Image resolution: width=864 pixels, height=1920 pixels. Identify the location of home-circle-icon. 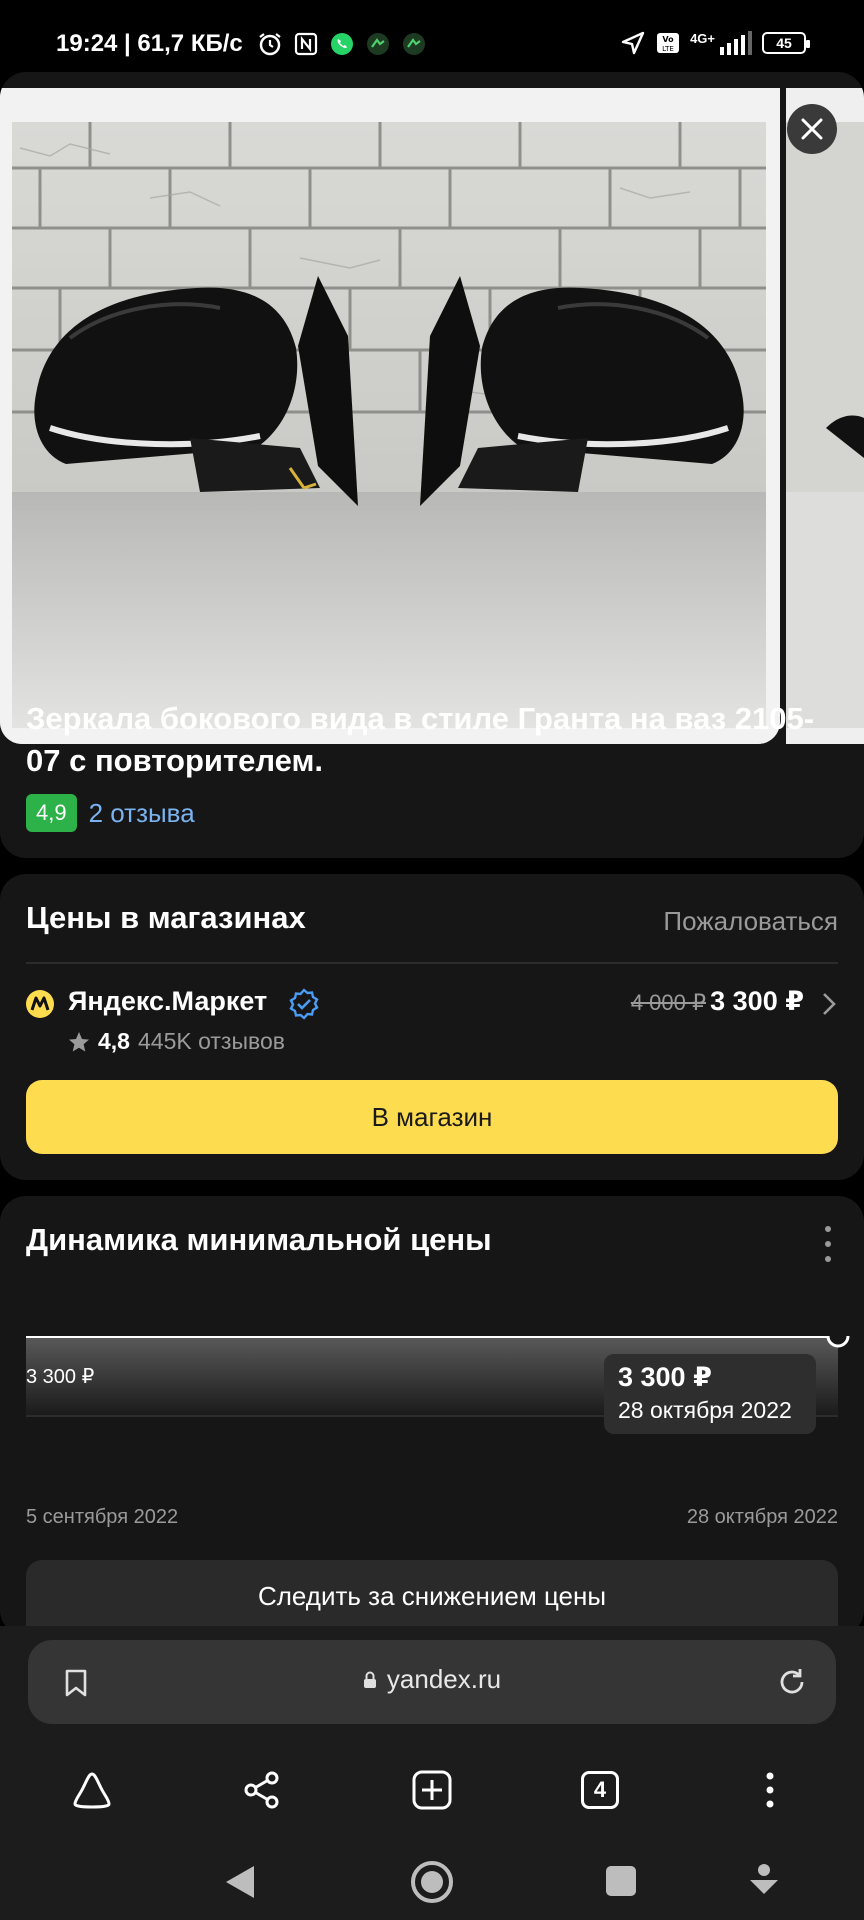
(432, 1882).